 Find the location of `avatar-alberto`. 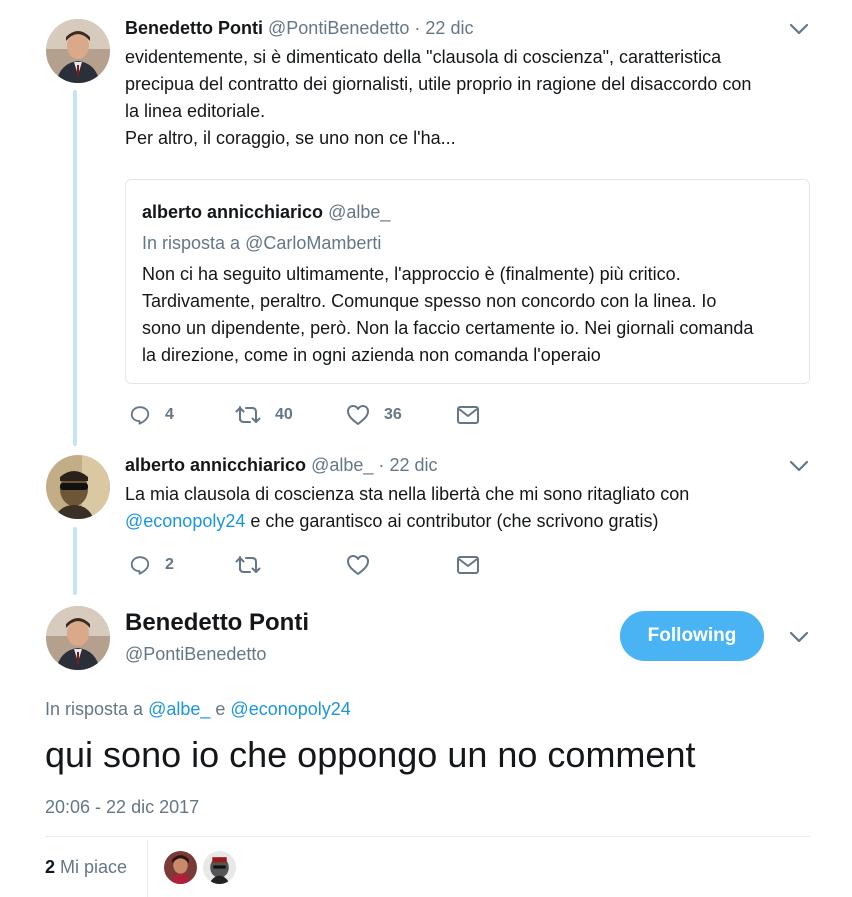

avatar-alberto is located at coordinates (78, 487).